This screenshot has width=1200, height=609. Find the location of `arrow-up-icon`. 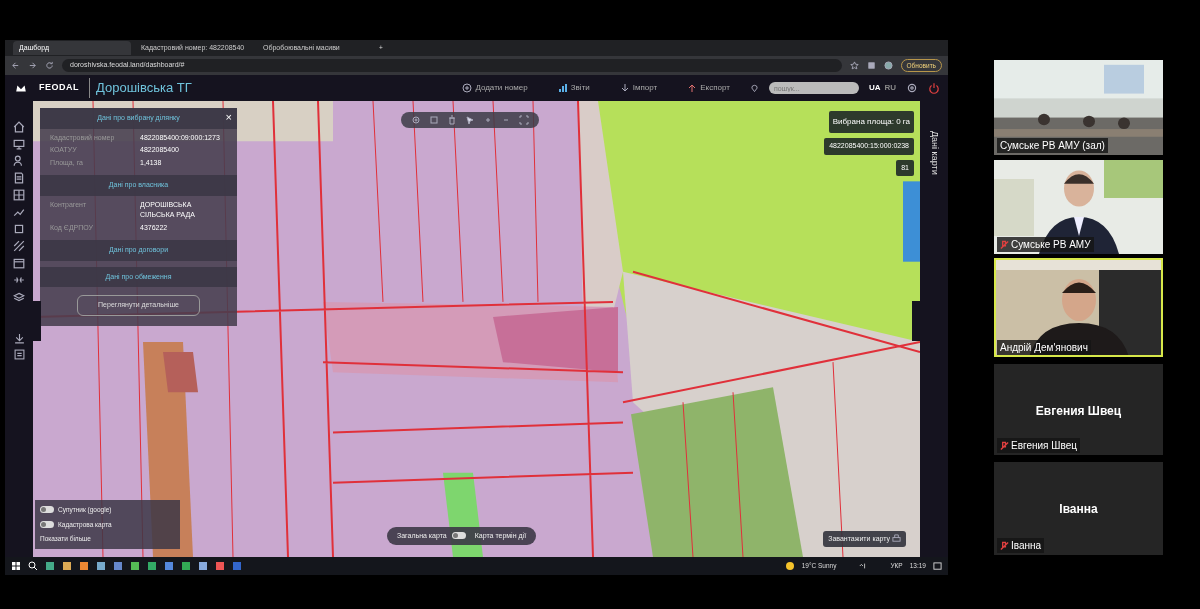

arrow-up-icon is located at coordinates (692, 88).